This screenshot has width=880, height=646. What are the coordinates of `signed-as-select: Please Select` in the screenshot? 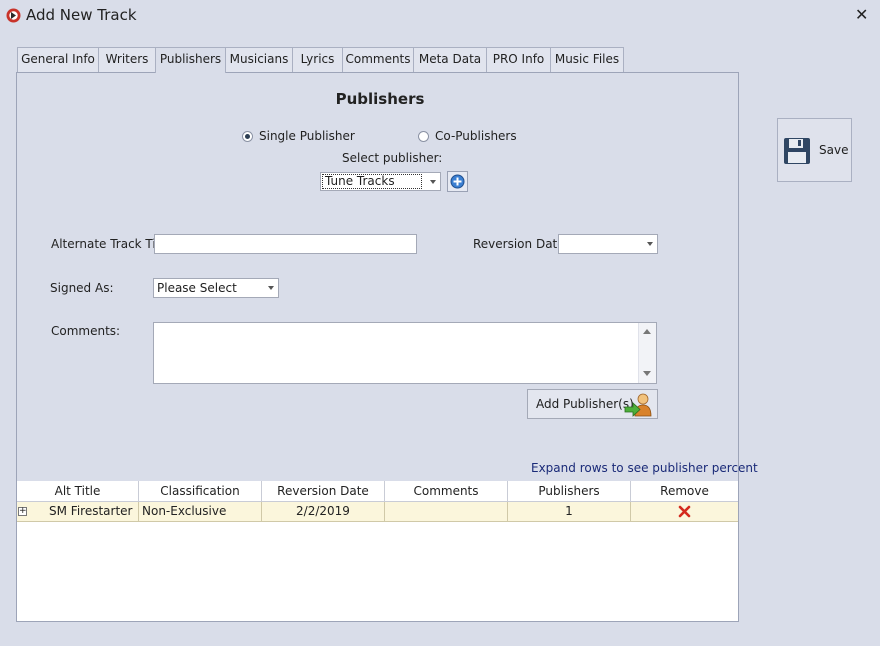 It's located at (216, 288).